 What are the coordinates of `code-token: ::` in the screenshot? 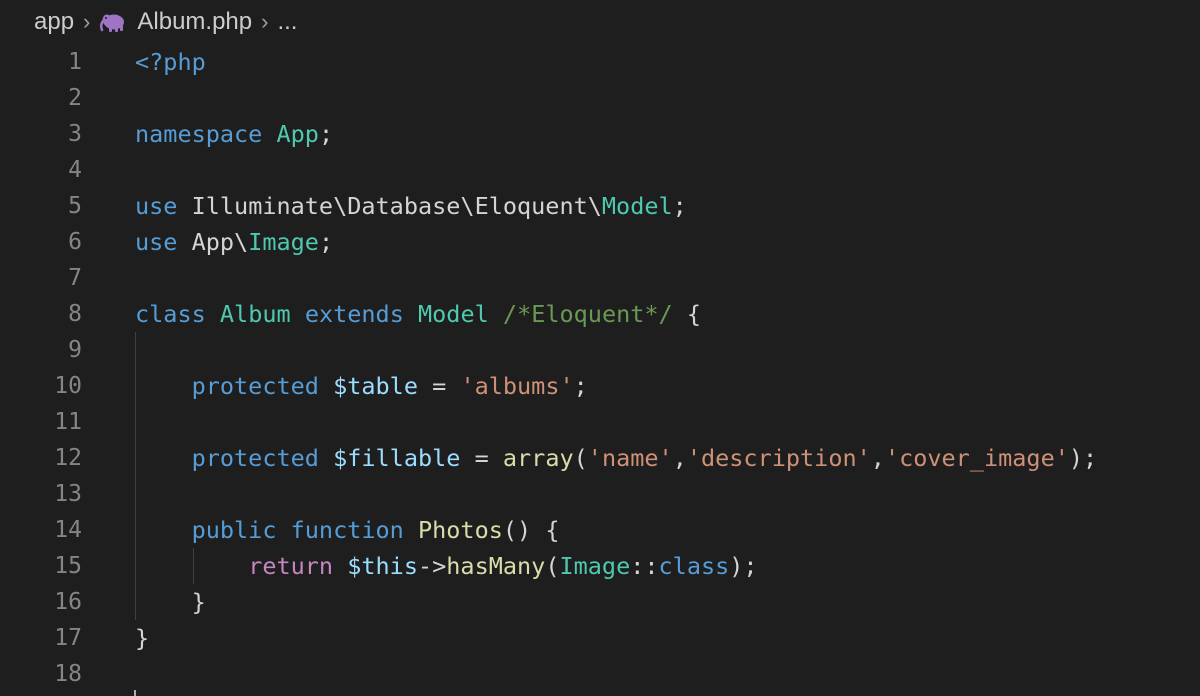 It's located at (644, 566).